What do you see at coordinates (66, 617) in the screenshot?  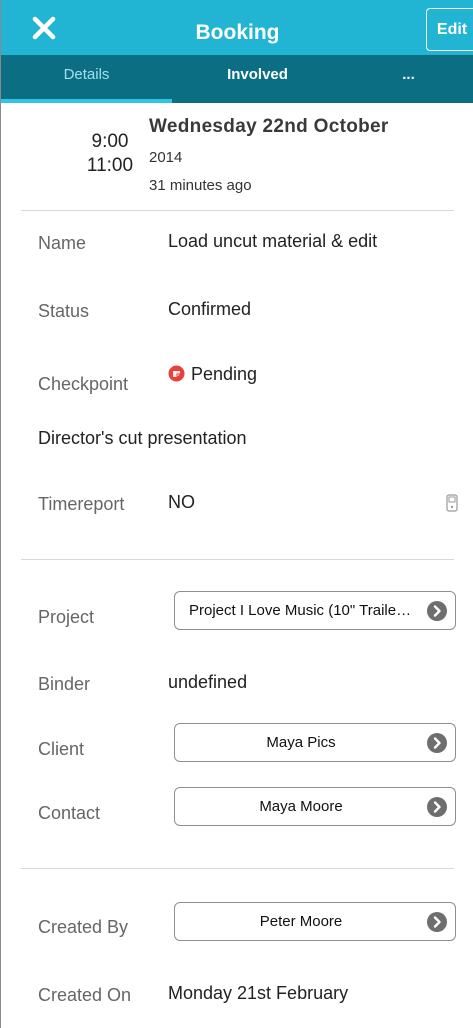 I see `project-label: Project` at bounding box center [66, 617].